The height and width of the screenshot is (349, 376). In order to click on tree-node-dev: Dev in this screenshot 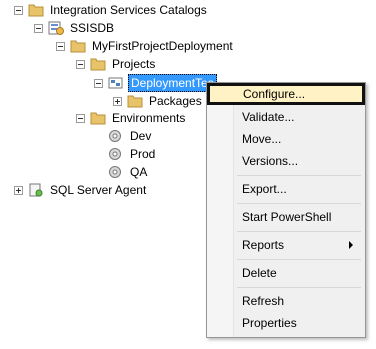, I will do `click(123, 136)`.